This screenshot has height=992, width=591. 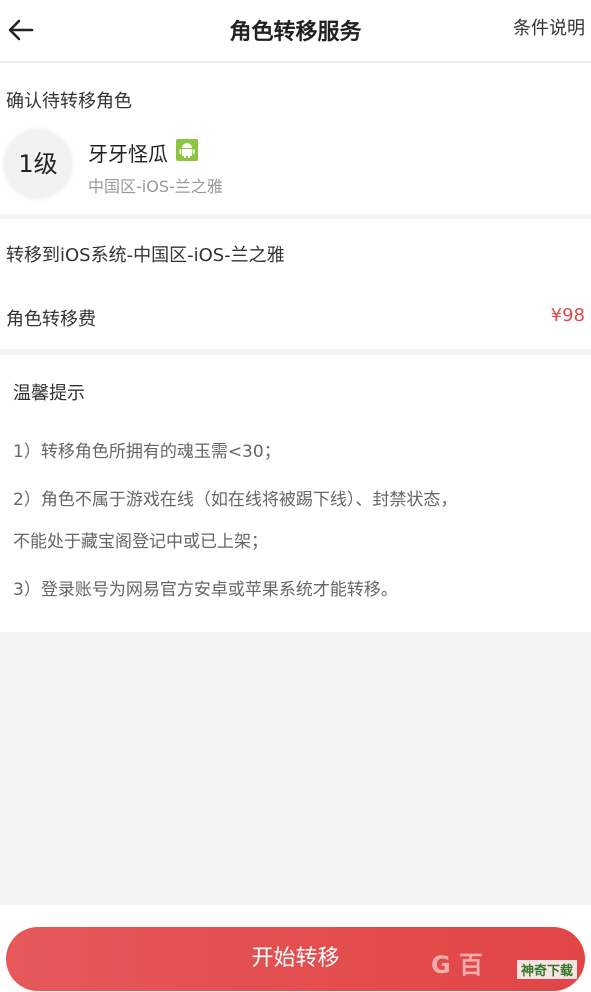 I want to click on level-avatar: 1级, so click(x=38, y=164).